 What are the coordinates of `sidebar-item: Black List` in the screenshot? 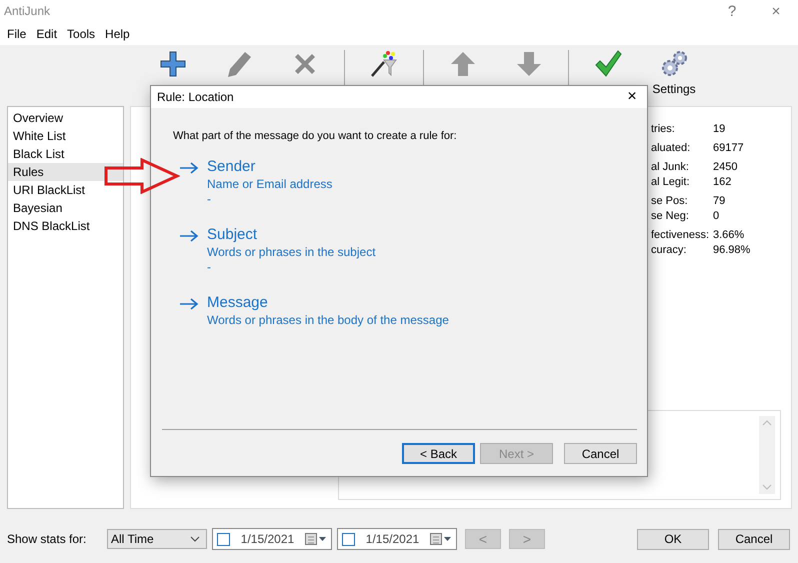 It's located at (65, 154).